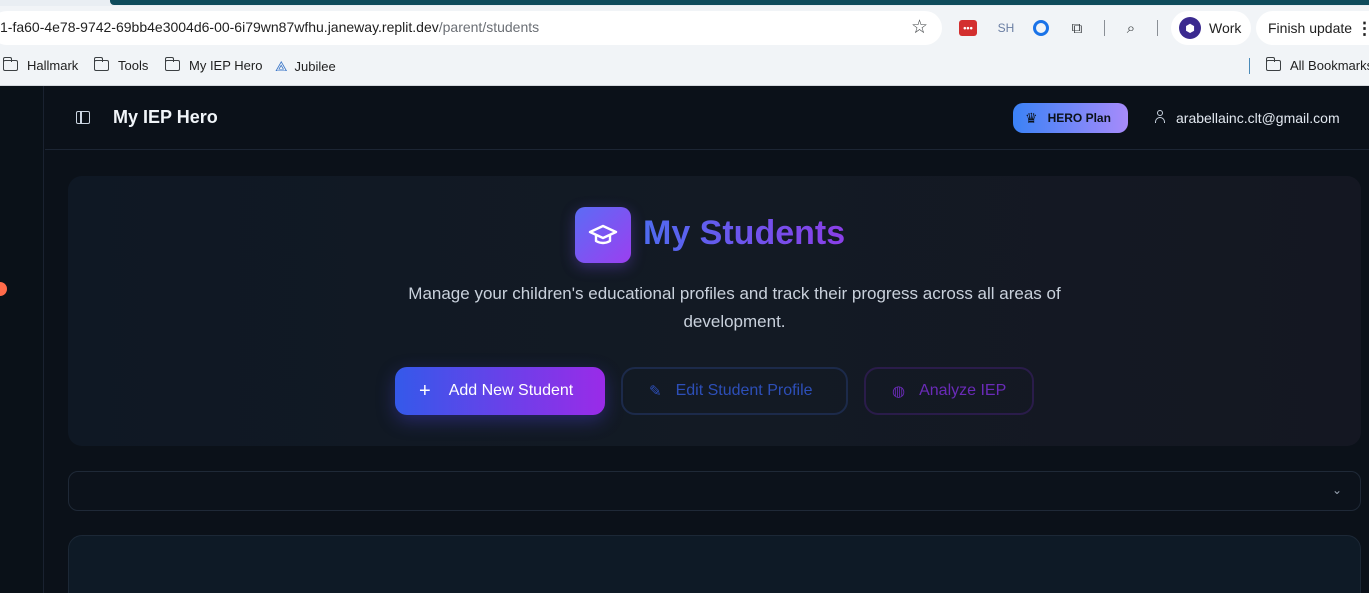 The width and height of the screenshot is (1369, 593). What do you see at coordinates (1131, 28) in the screenshot?
I see `page-search-icon: ⌕` at bounding box center [1131, 28].